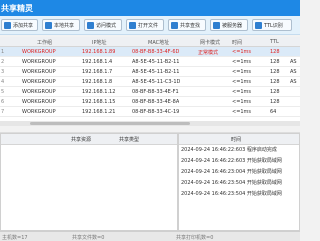 This screenshot has height=241, width=320. What do you see at coordinates (155, 92) in the screenshot?
I see `cell-mac: 08-BF-B8-33-4E-F1` at bounding box center [155, 92].